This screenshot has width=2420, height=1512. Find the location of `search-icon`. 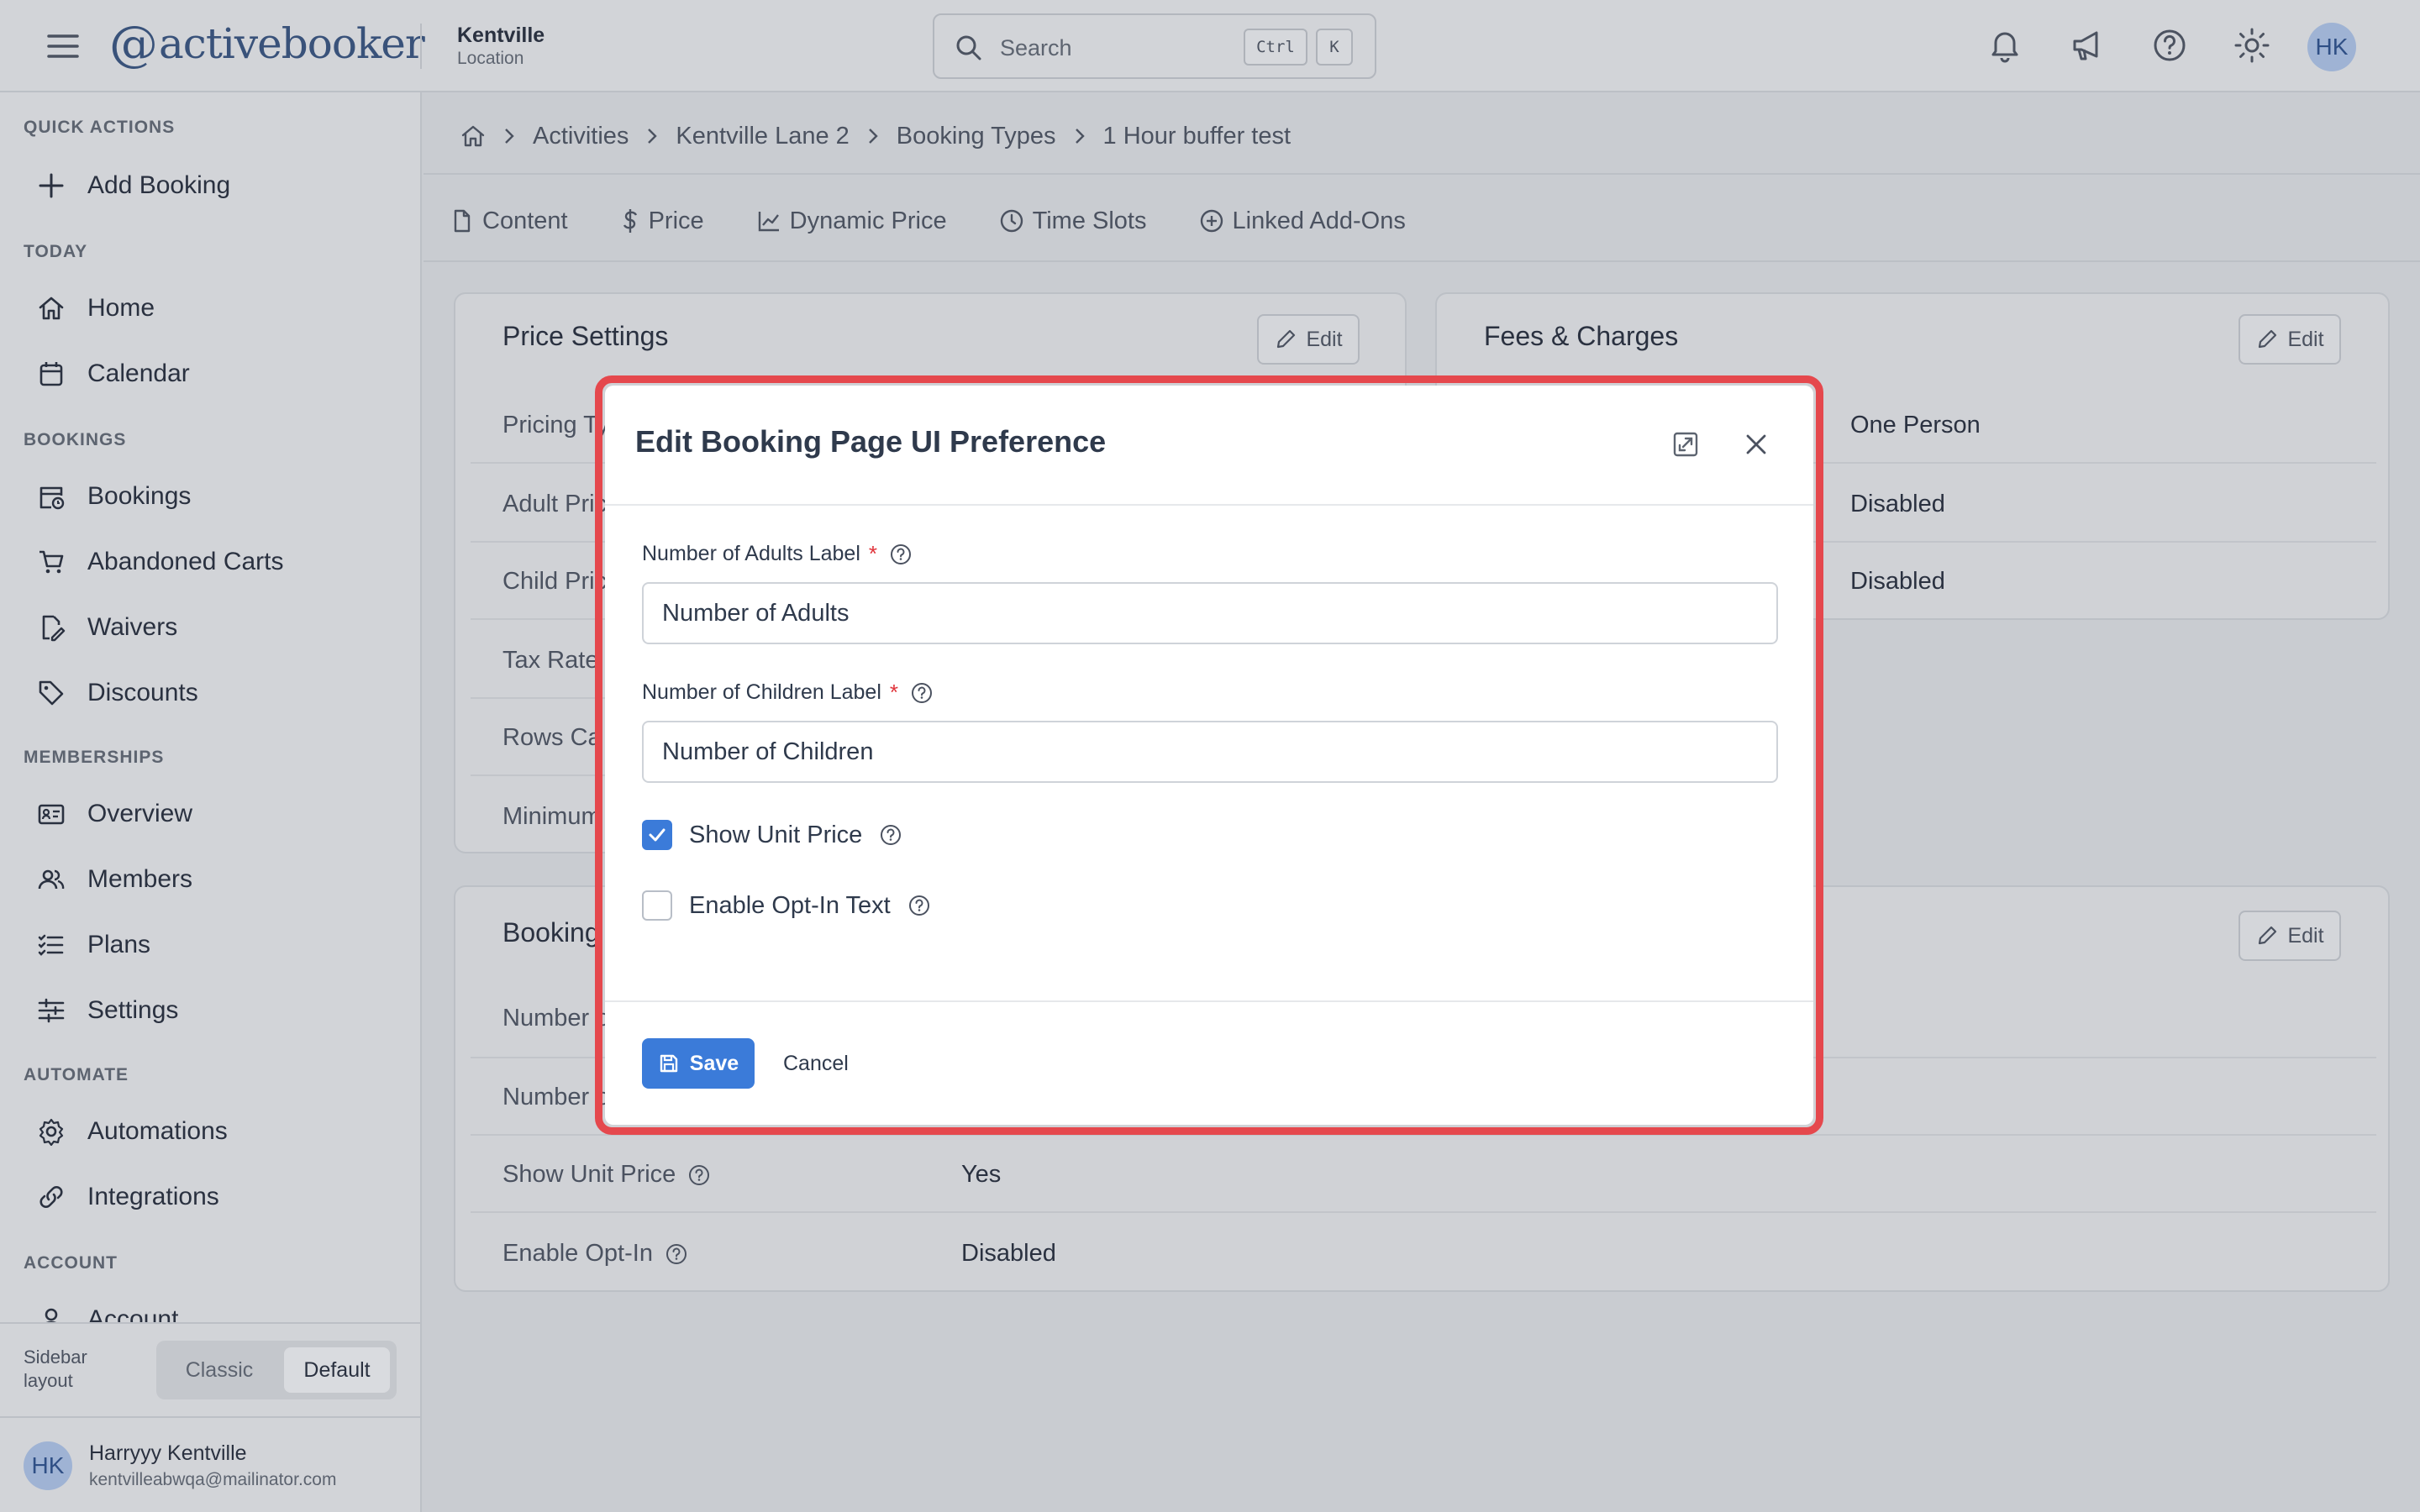

search-icon is located at coordinates (969, 48).